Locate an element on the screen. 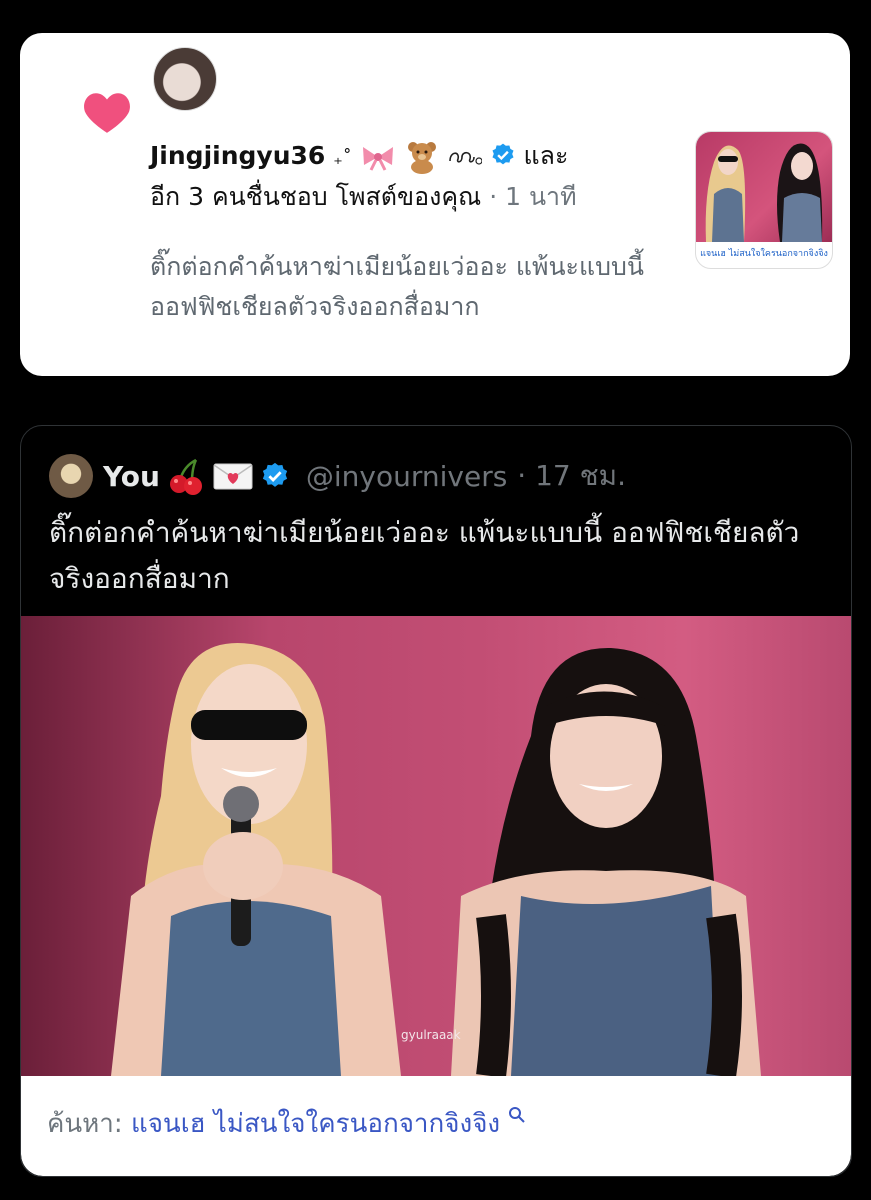  teddy-bear-icon is located at coordinates (421, 158).